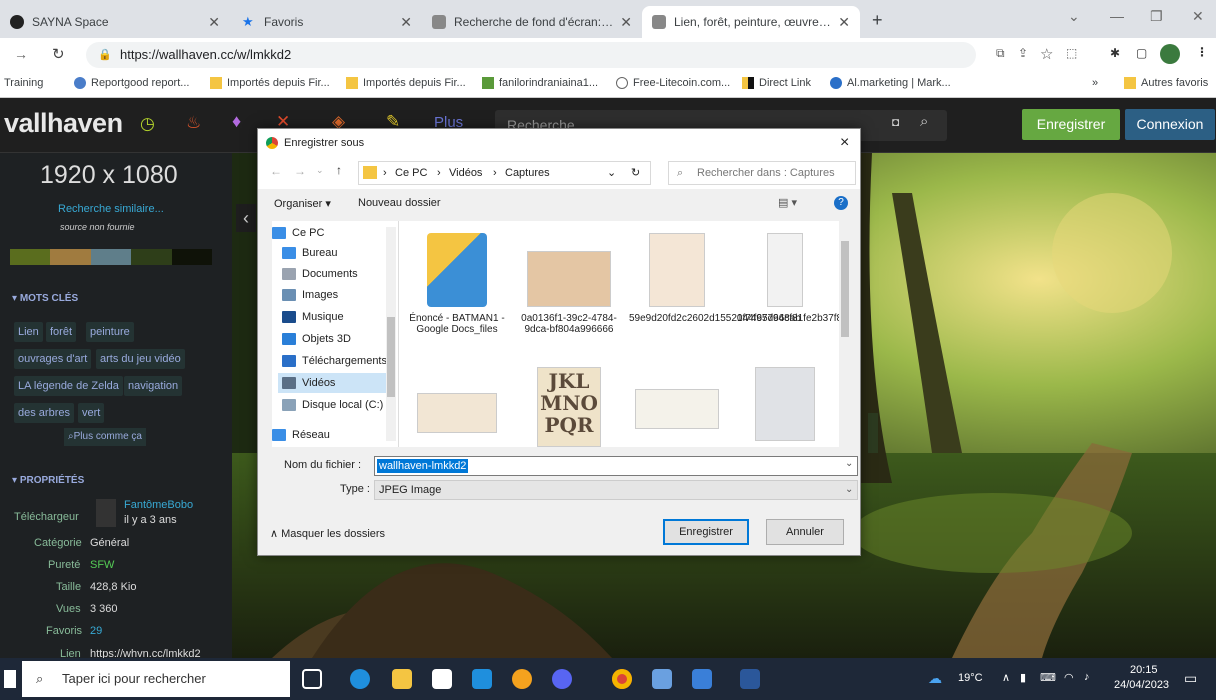  I want to click on discord-icon, so click(562, 679).